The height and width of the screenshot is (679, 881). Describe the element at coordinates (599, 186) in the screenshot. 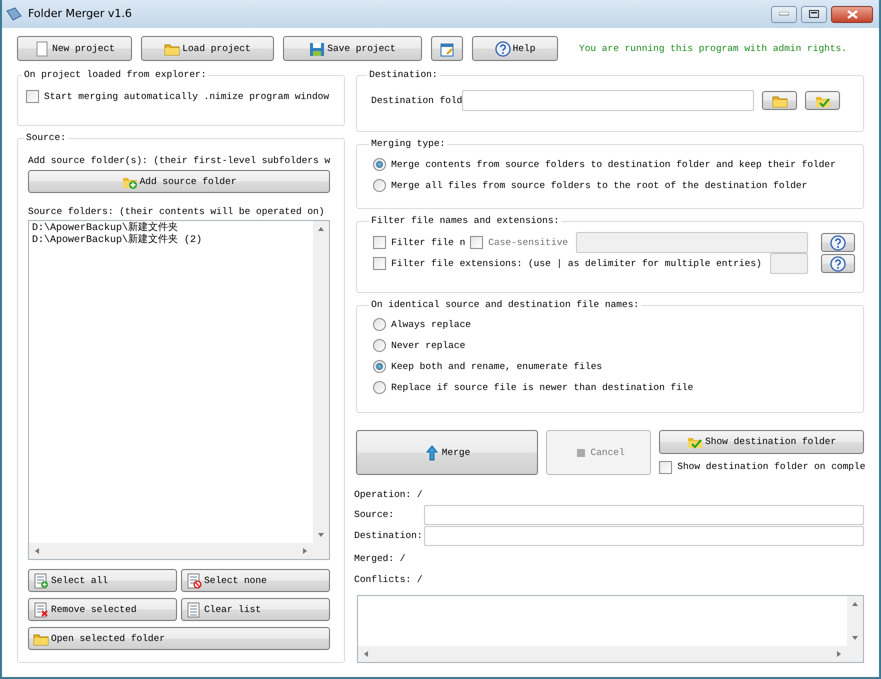

I see `option-label: Merge all files from source folders to the root of the destination folder` at that location.